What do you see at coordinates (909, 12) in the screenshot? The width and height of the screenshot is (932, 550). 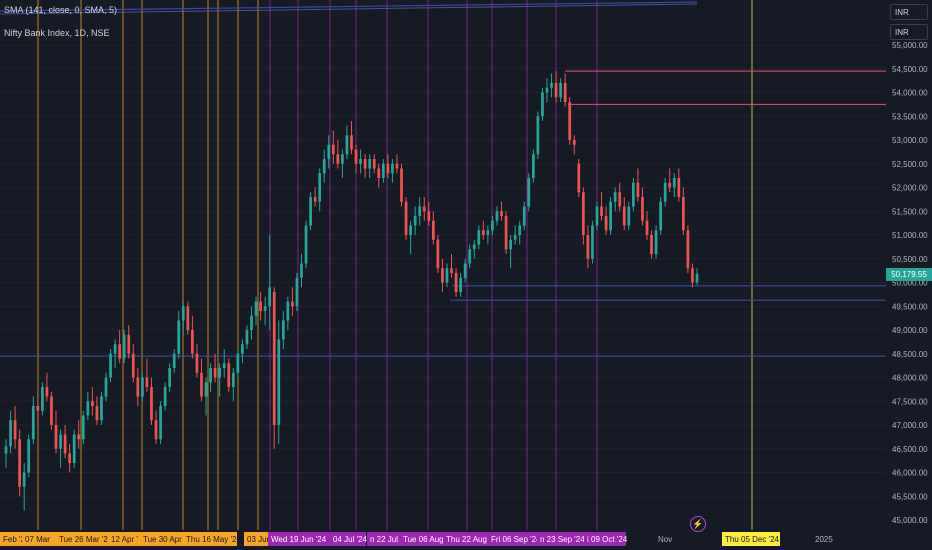 I see `currency-selector-1: INR` at bounding box center [909, 12].